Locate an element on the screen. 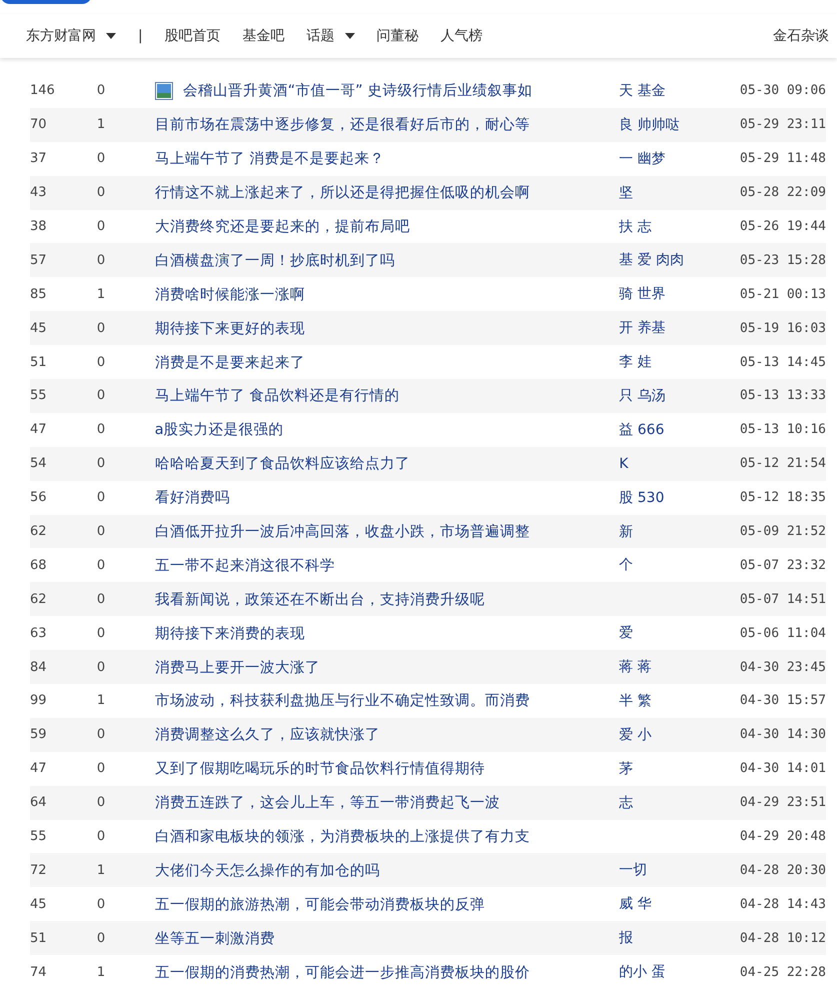 The width and height of the screenshot is (837, 992). nav-link: 话题 is located at coordinates (330, 36).